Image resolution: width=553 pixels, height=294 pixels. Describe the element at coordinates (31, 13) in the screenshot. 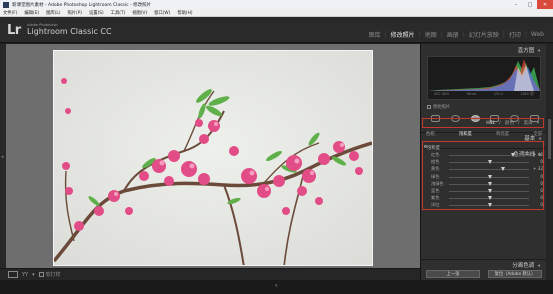

I see `menu-edit: 编辑(E)` at that location.